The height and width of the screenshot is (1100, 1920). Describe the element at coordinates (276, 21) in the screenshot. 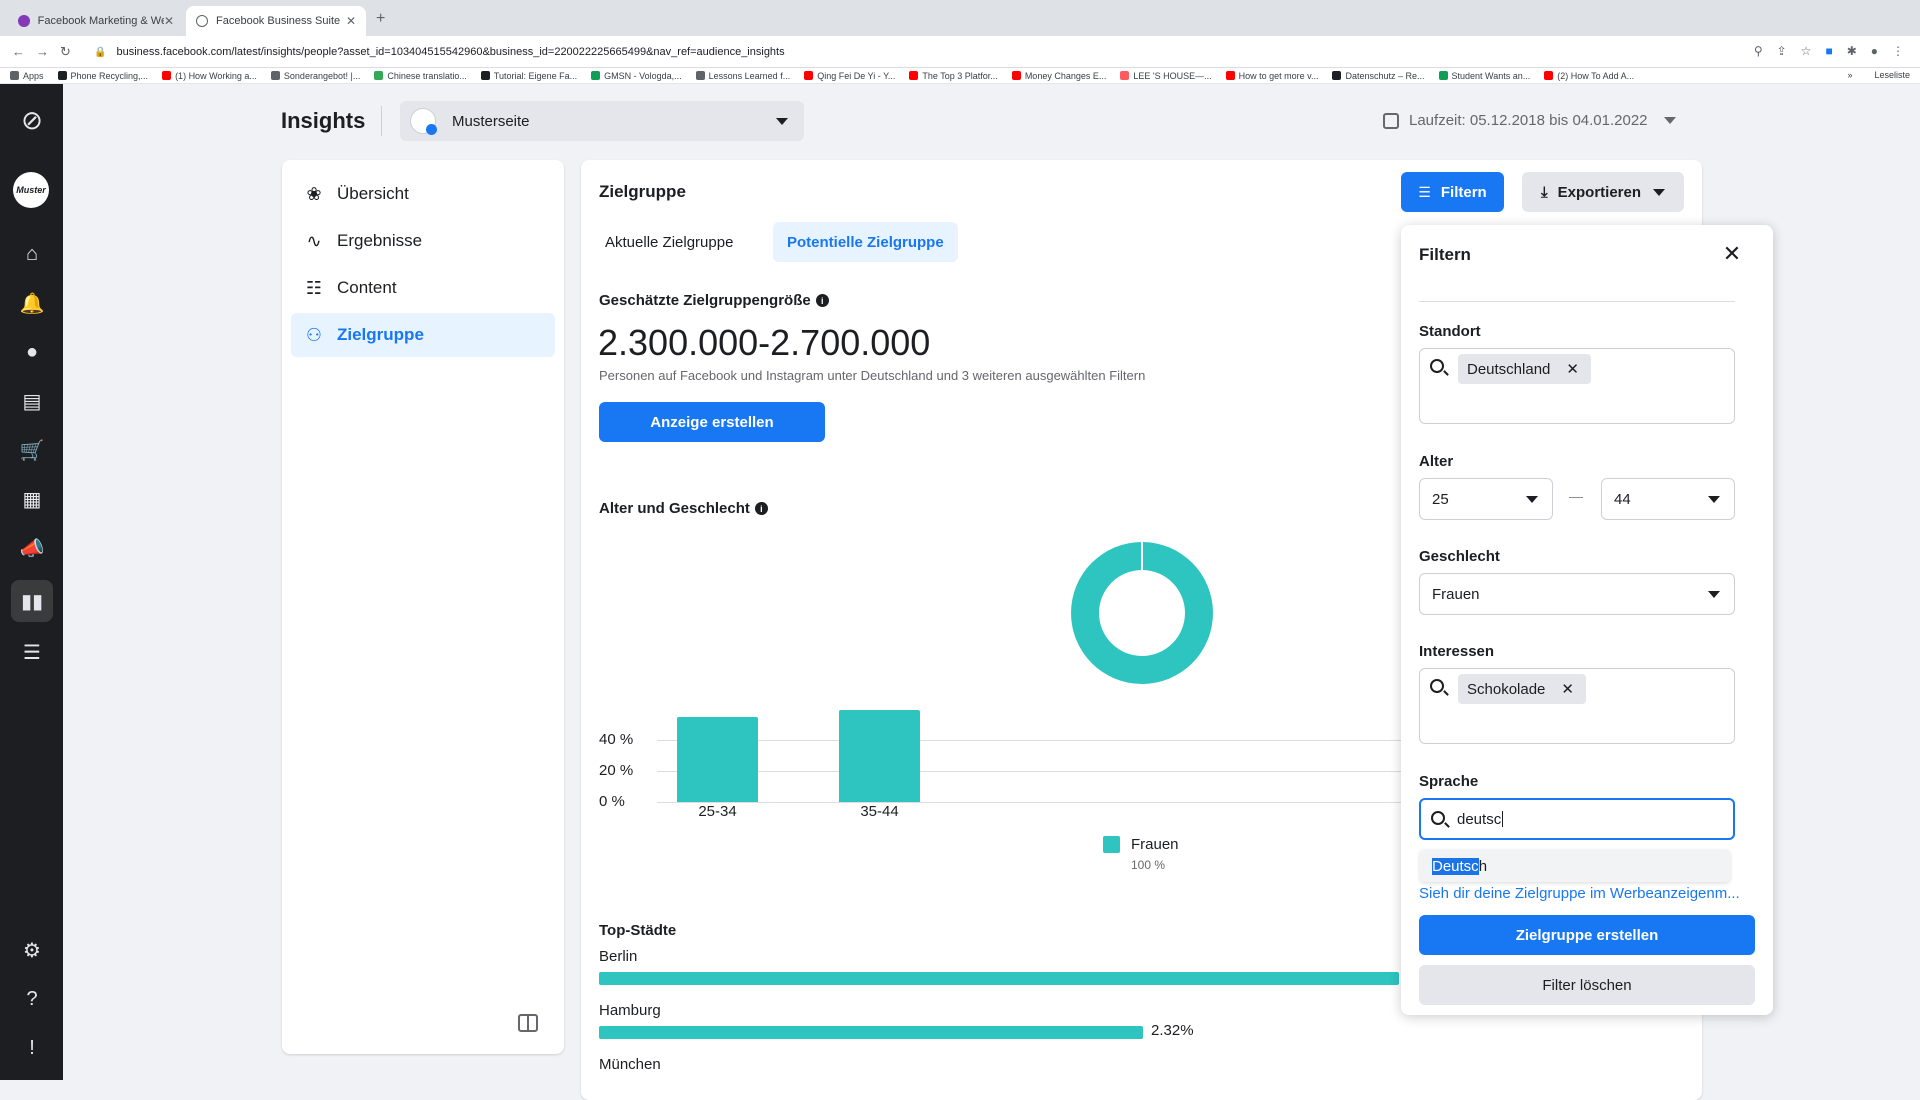

I see `browser-tab-1: Facebook Business Suite ✕` at that location.